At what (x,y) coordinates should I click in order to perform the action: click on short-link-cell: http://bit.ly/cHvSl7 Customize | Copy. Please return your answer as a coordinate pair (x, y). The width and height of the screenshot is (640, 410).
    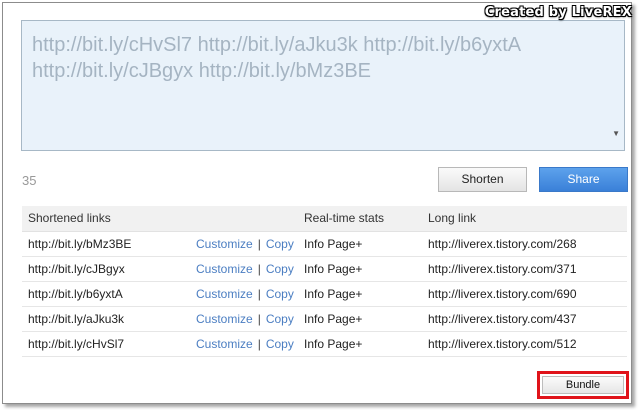
    Looking at the image, I should click on (160, 343).